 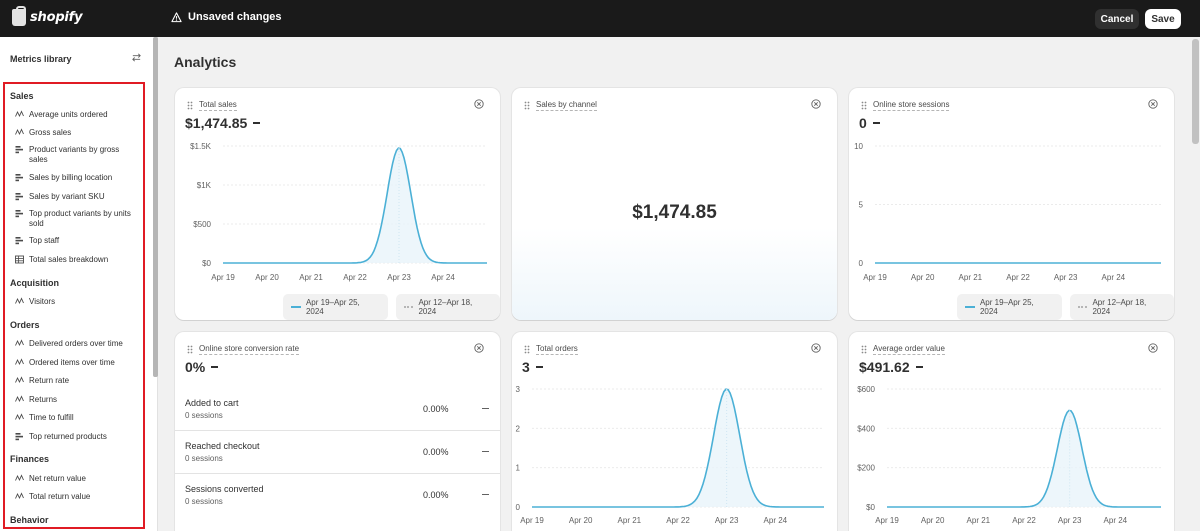 I want to click on metric-item: Top returned products, so click(x=77, y=437).